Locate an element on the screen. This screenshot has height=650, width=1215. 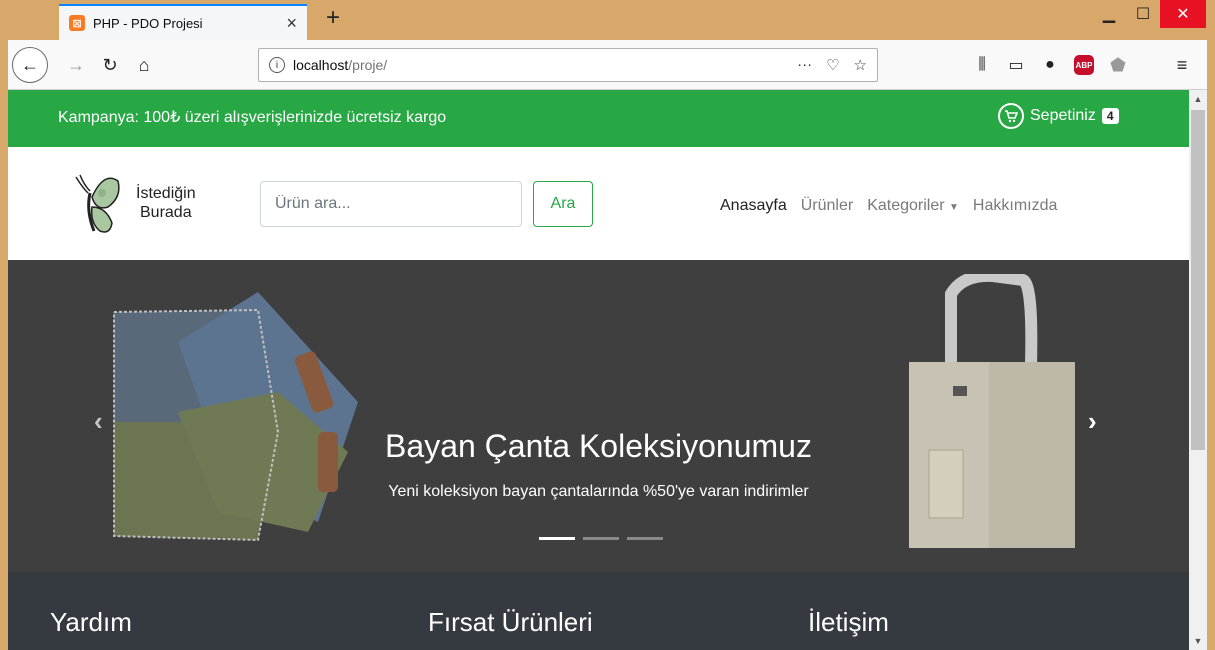
caret-down-icon: ▼ is located at coordinates (954, 207).